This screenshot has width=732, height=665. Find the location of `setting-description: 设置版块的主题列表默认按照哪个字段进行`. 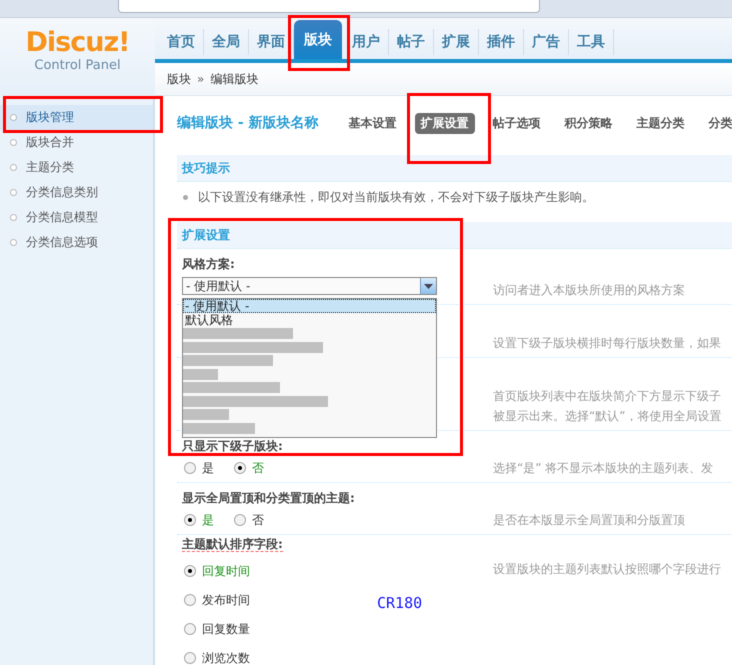

setting-description: 设置版块的主题列表默认按照哪个字段进行 is located at coordinates (607, 569).